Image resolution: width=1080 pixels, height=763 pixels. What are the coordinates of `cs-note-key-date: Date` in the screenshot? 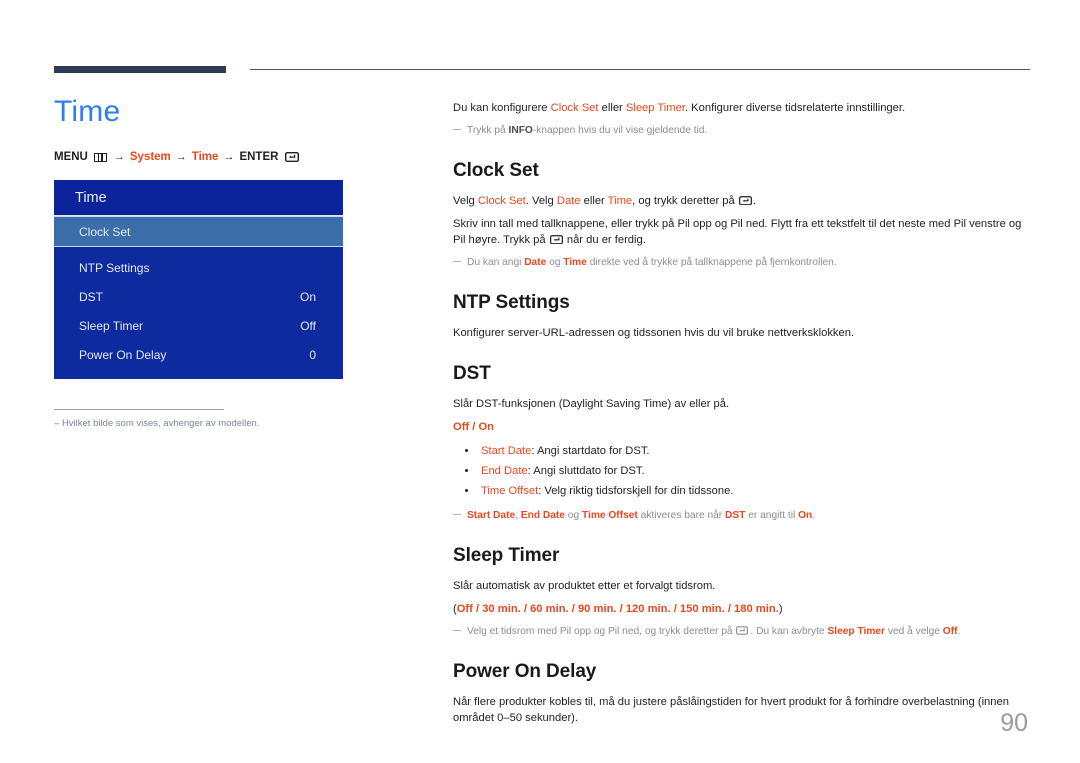 It's located at (535, 262).